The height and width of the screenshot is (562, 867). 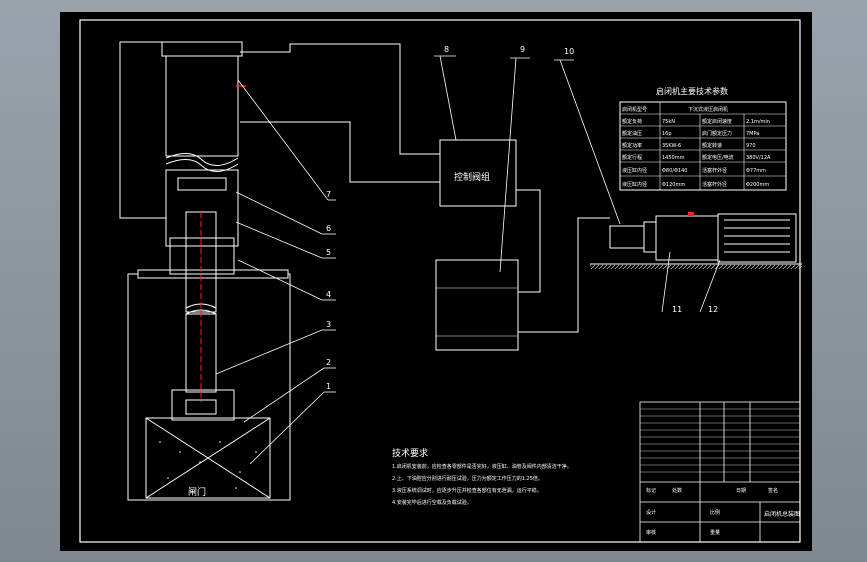 What do you see at coordinates (208, 465) in the screenshot?
I see `gate-hatch` at bounding box center [208, 465].